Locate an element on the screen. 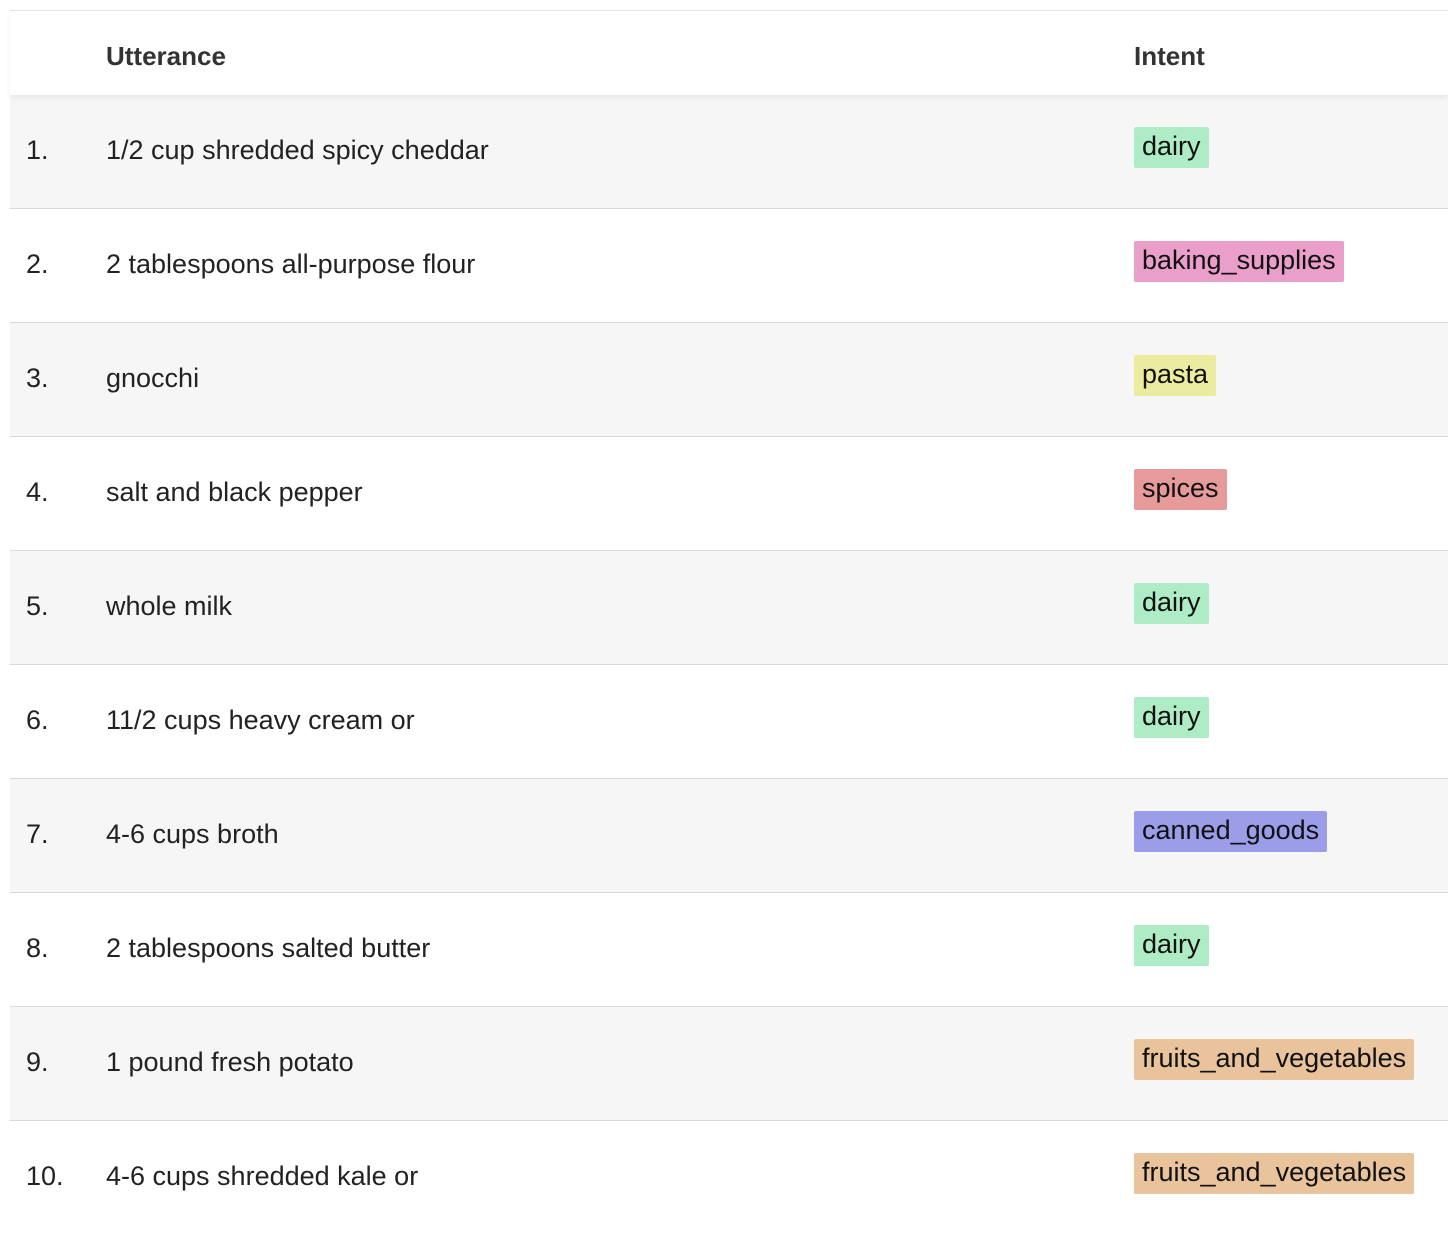 This screenshot has width=1448, height=1234. table-row: 4. salt and black pepper spices is located at coordinates (729, 494).